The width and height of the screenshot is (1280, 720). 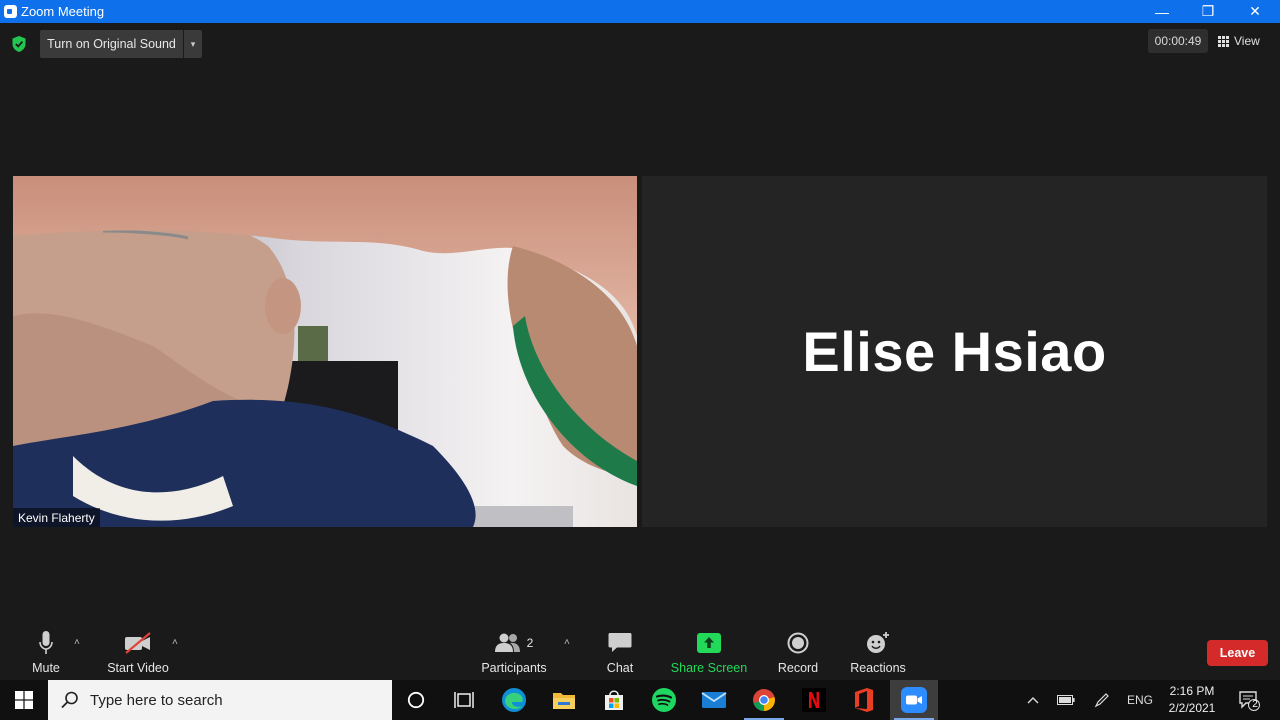 What do you see at coordinates (640, 11) in the screenshot?
I see `title-bar: Zoom Meeting — ❒ ✕` at bounding box center [640, 11].